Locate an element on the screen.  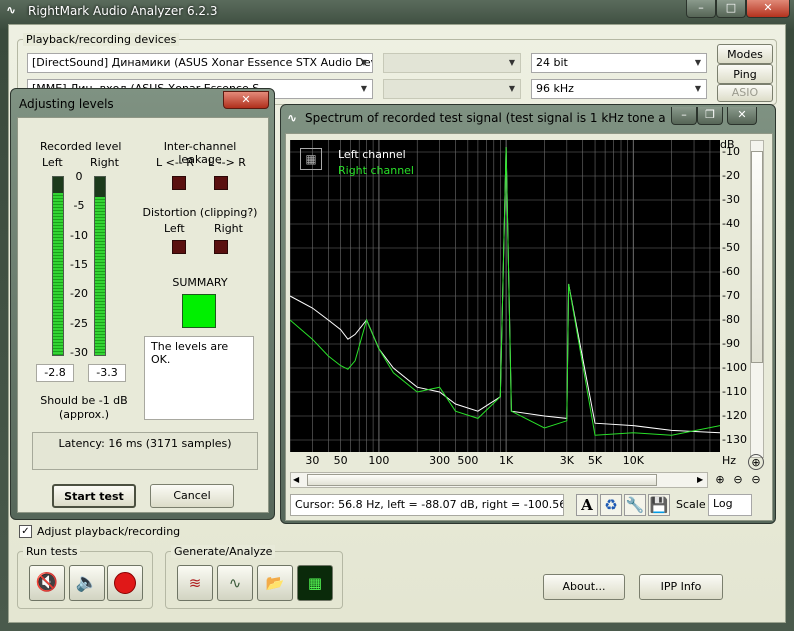
scroll-left-icon: ◀ is located at coordinates (296, 479).